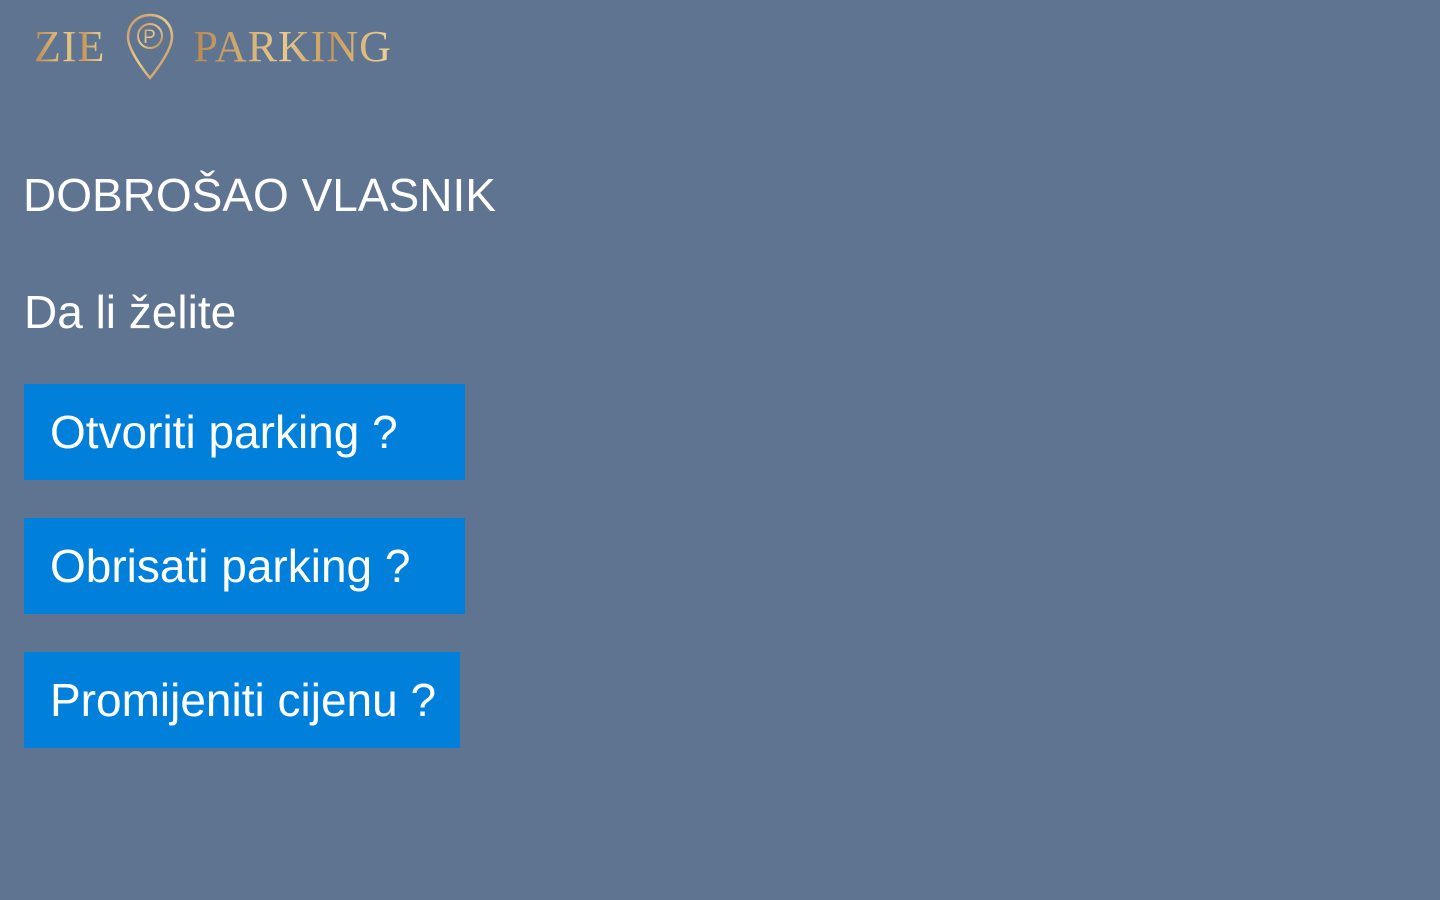  Describe the element at coordinates (70, 46) in the screenshot. I see `logo-text-zie: ZIE` at that location.